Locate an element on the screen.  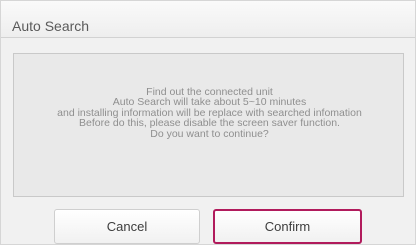
confirm-button: Confirm is located at coordinates (287, 226).